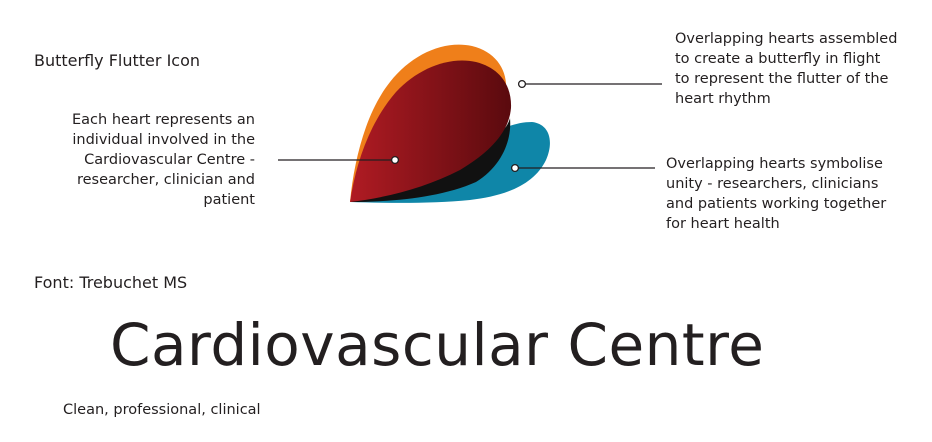 This screenshot has height=442, width=932. Describe the element at coordinates (522, 84) in the screenshot. I see `leader-dot-top-right` at that location.